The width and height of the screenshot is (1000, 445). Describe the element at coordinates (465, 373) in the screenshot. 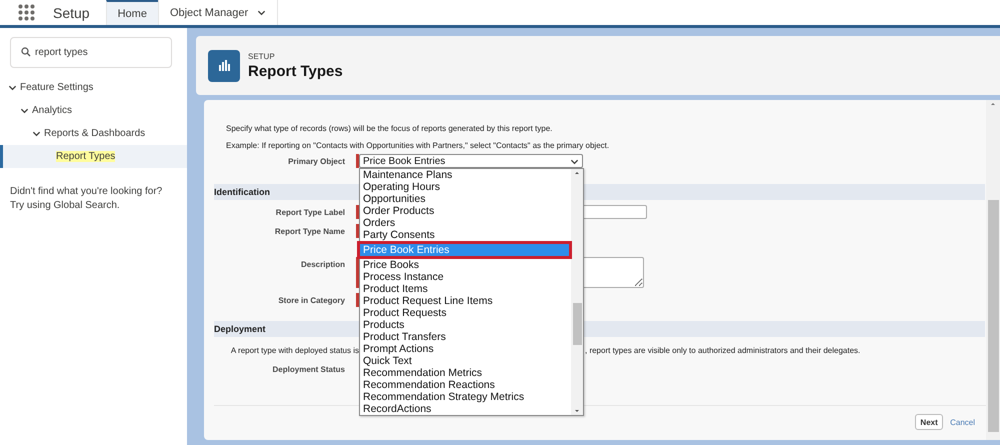

I see `dropdown-option: Recommendation Metrics` at that location.